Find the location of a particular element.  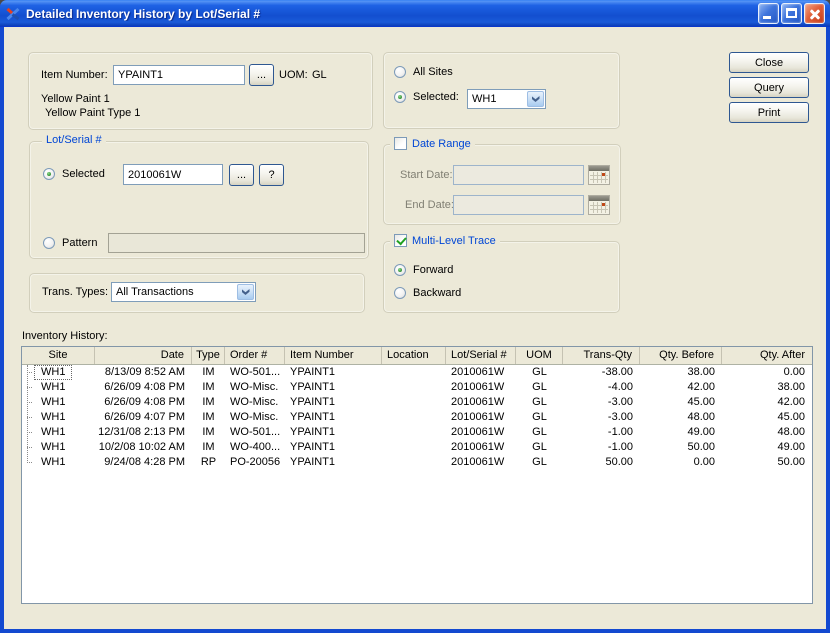

cell-trans-qty: -4.00 is located at coordinates (620, 387).